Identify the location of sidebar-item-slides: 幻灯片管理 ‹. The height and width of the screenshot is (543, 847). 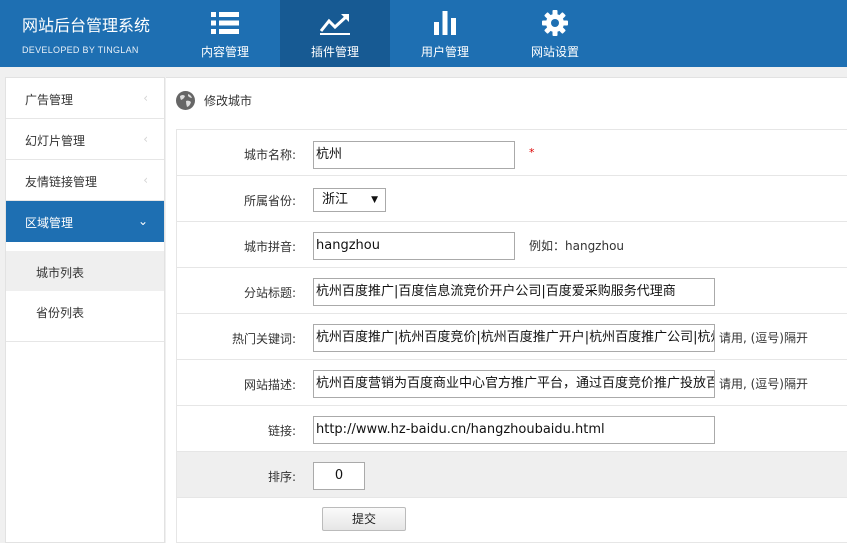
(85, 139).